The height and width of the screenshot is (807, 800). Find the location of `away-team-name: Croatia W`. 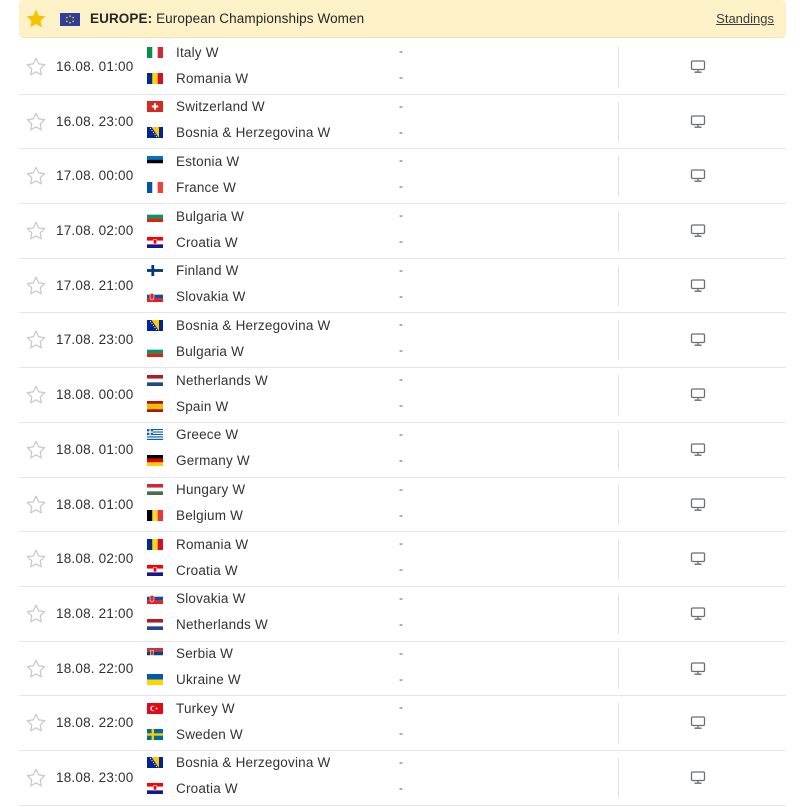

away-team-name: Croatia W is located at coordinates (207, 570).